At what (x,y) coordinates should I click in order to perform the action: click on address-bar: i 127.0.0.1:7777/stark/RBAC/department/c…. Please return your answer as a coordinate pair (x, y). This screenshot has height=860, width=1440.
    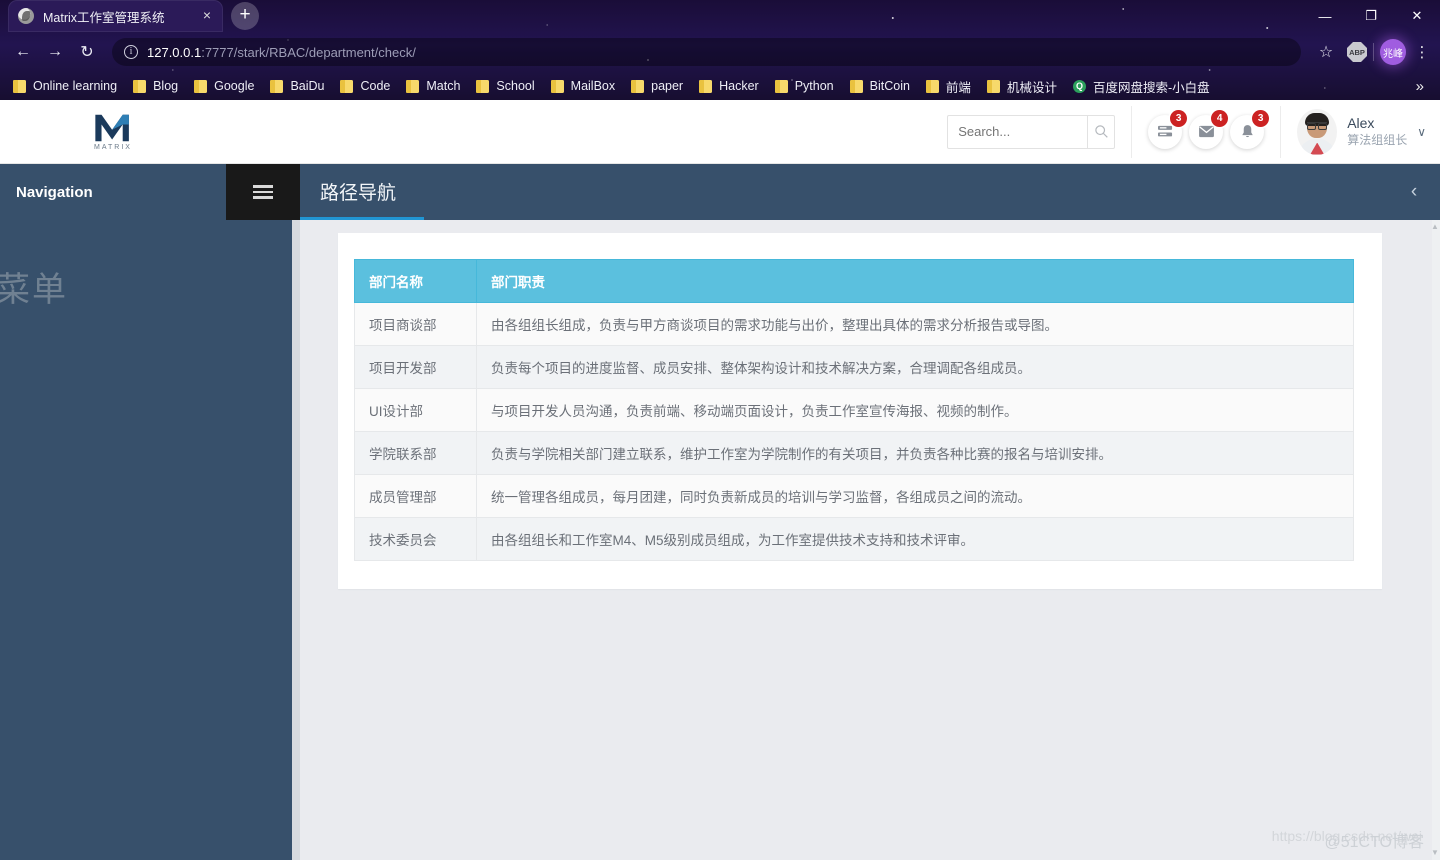
    Looking at the image, I should click on (706, 52).